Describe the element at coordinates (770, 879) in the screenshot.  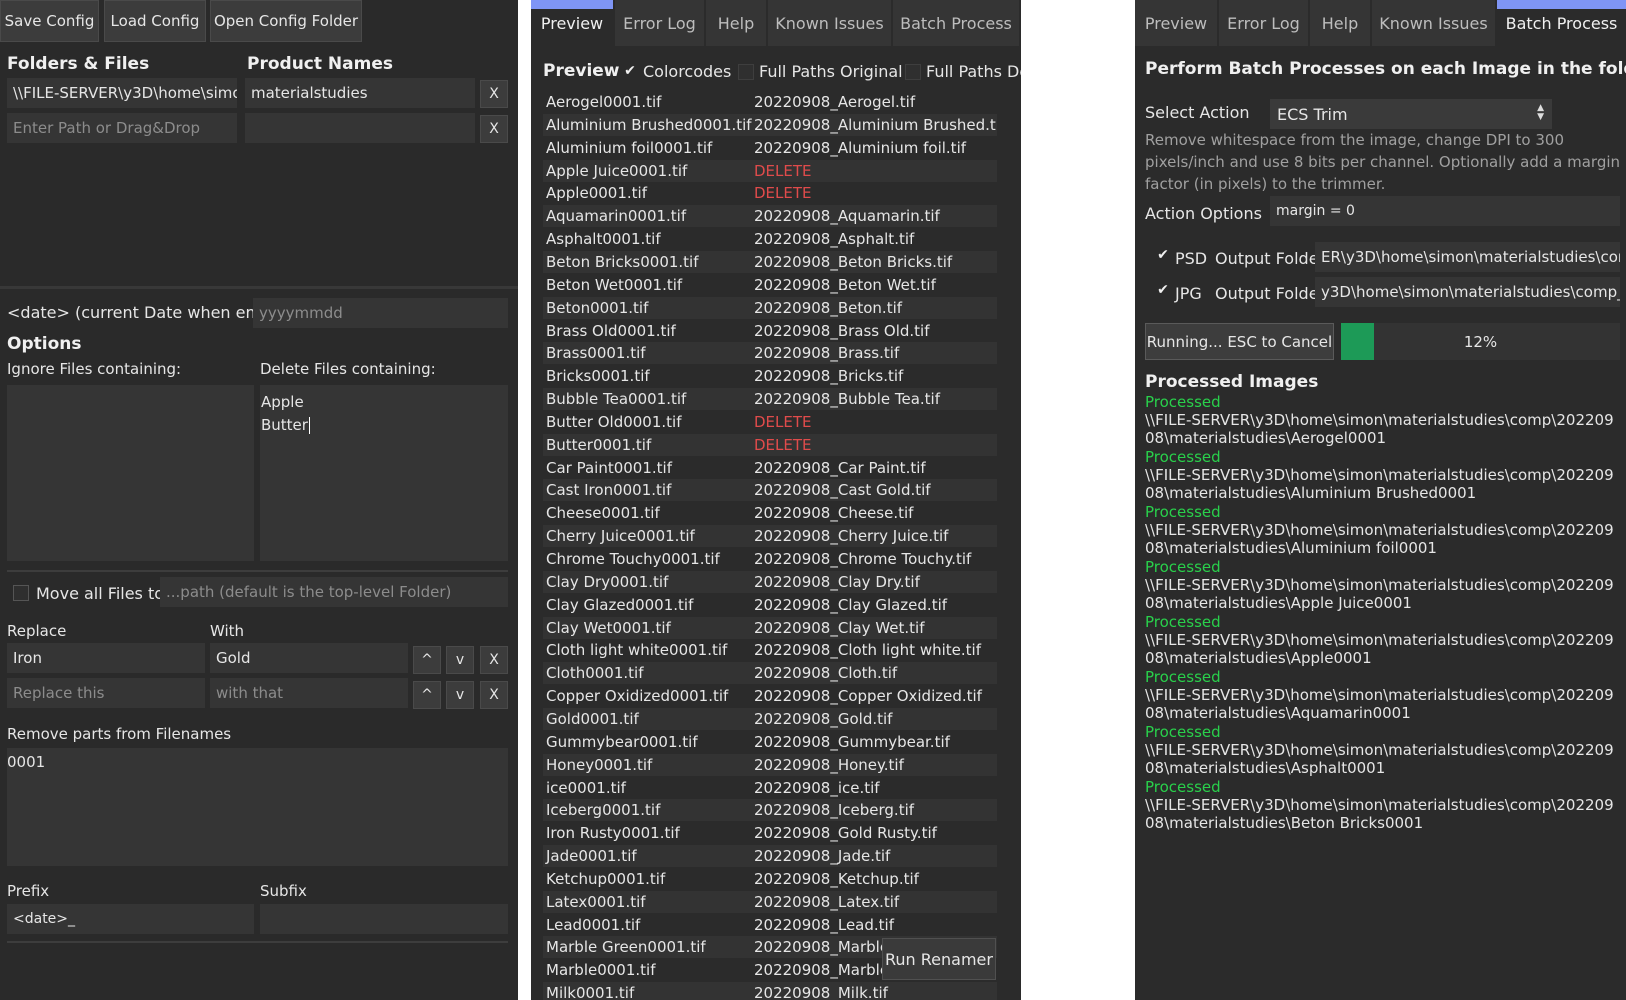
I see `preview-row: Ketchup0001.tif 20220908_Ketchup.tif` at that location.